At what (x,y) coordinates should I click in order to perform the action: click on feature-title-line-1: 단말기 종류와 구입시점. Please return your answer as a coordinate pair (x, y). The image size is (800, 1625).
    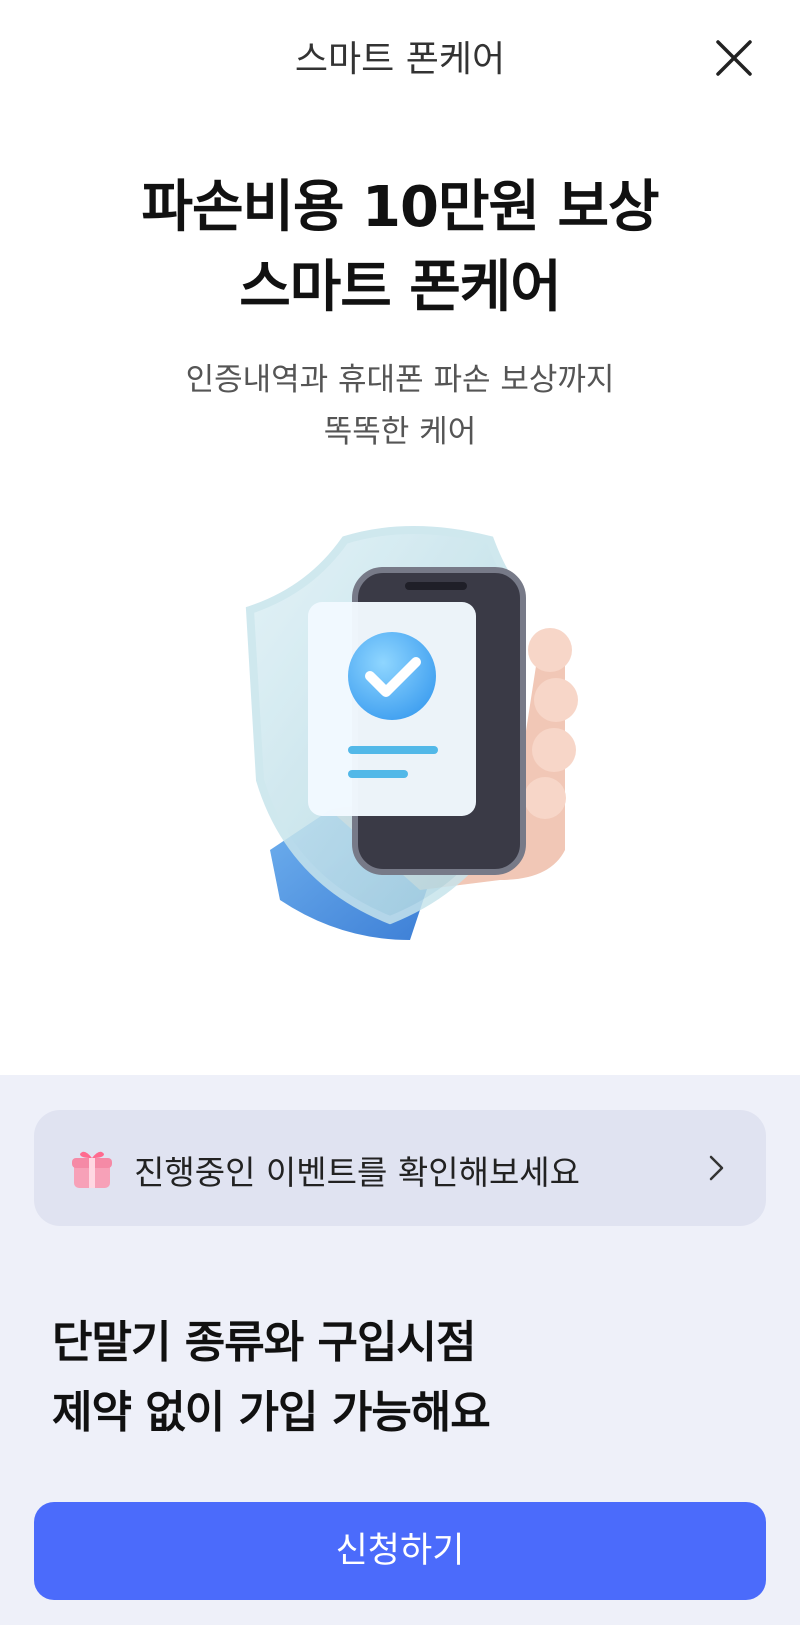
    Looking at the image, I should click on (264, 1342).